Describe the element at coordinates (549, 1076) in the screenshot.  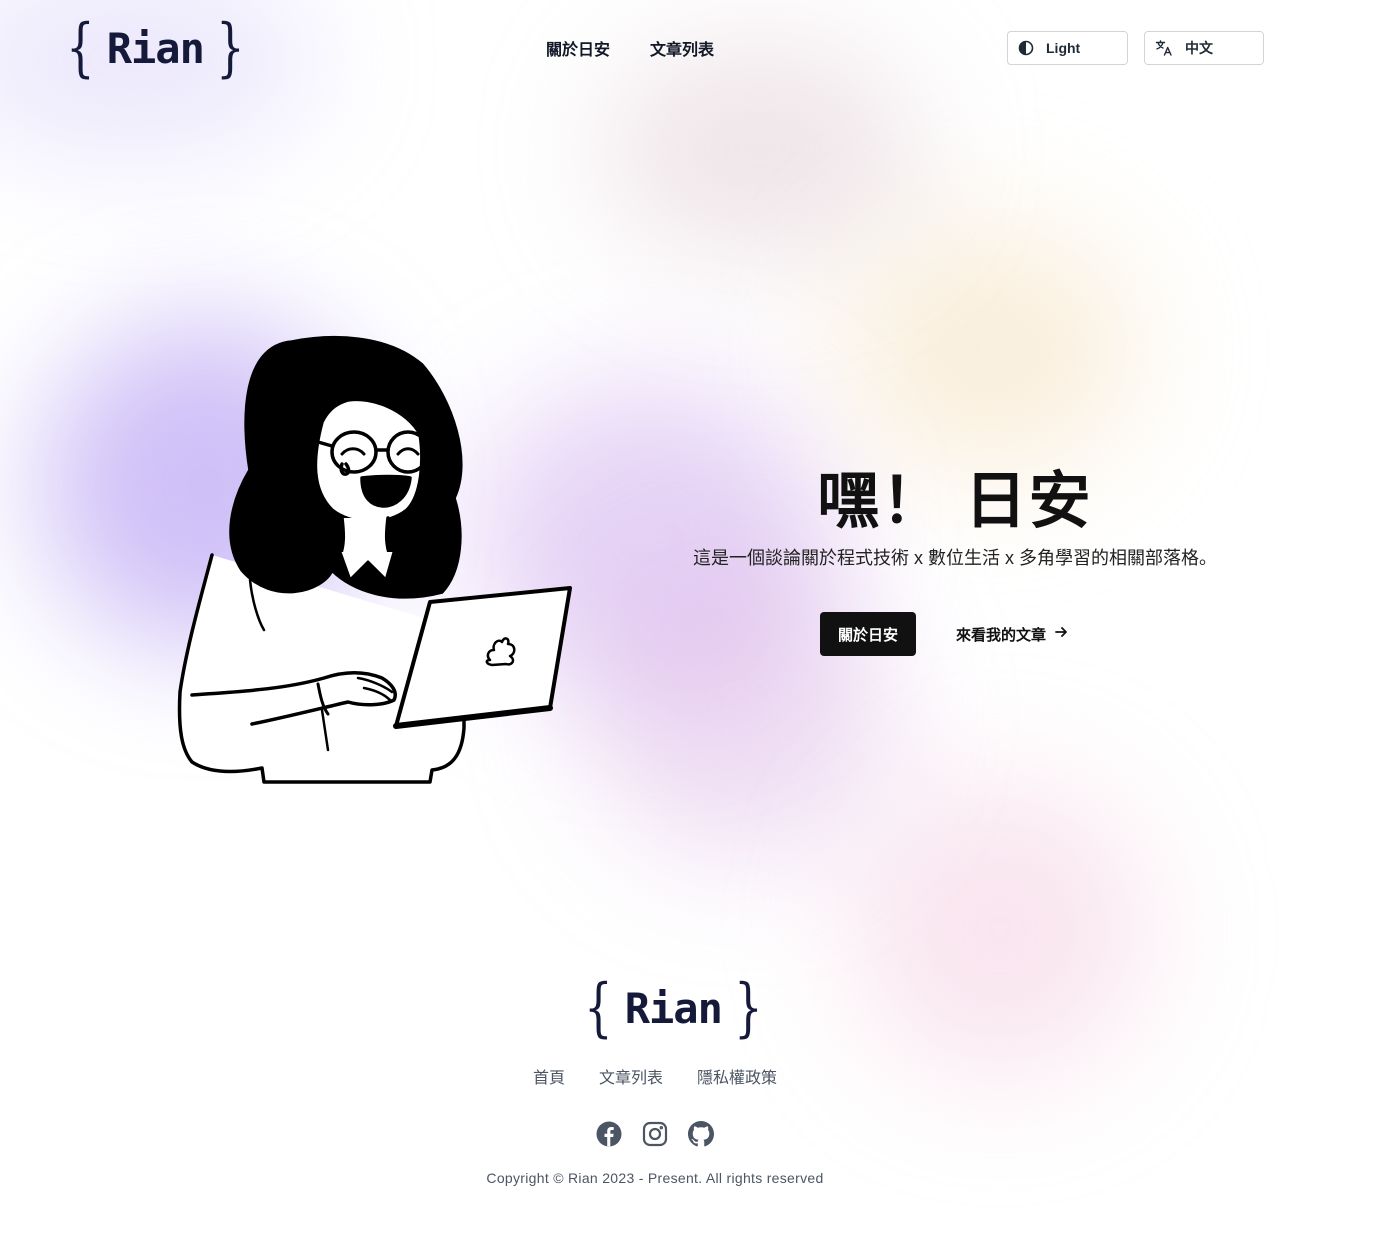
I see `footer-nav-home: 首頁` at that location.